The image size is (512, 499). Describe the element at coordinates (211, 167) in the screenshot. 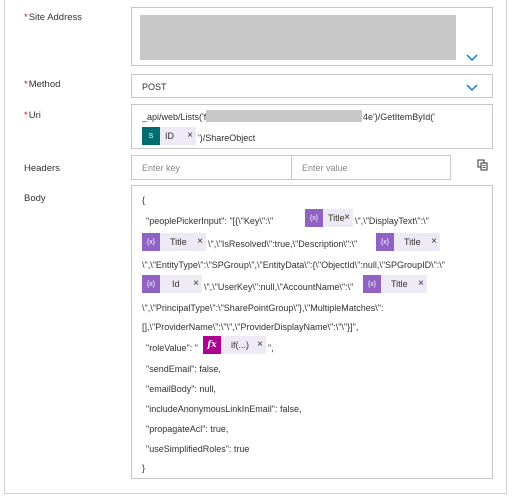

I see `header-key-input: Enter key` at that location.